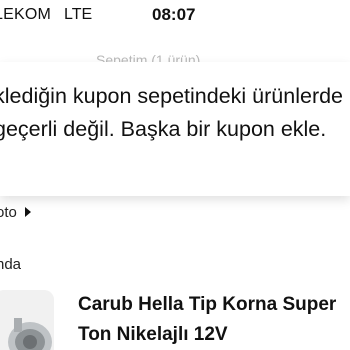  I want to click on product-image, so click(27, 320).